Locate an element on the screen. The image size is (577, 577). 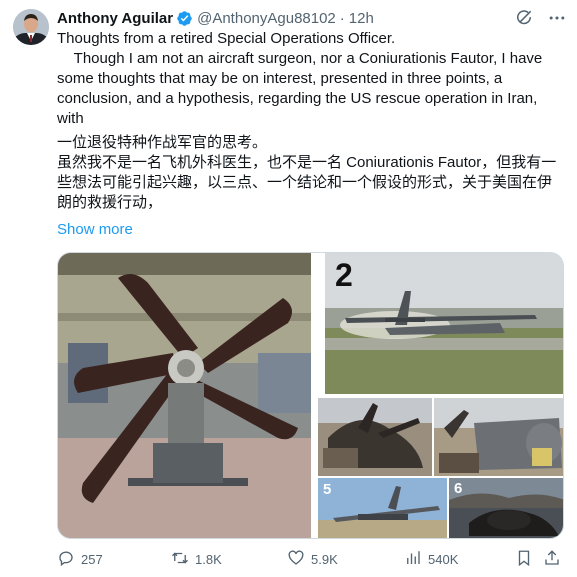
retweet-count: 1.8K is located at coordinates (208, 559).